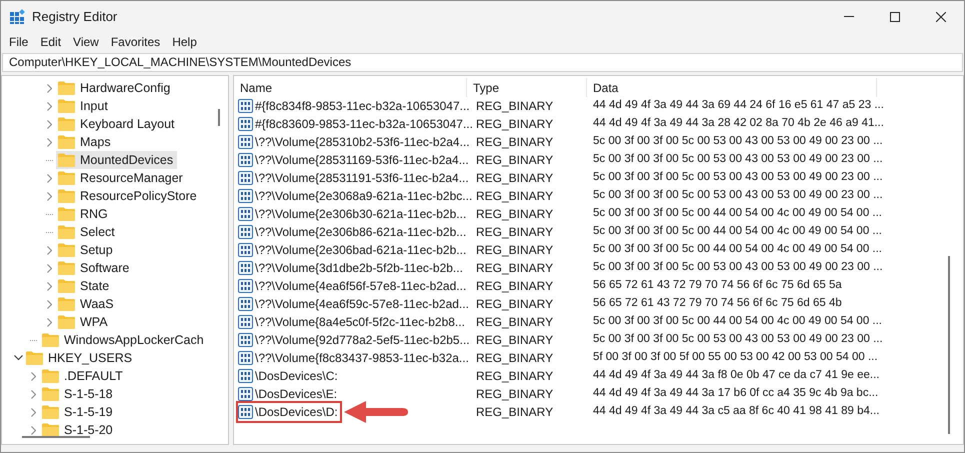  Describe the element at coordinates (128, 196) in the screenshot. I see `tree-item: ResourcePolicyStore` at that location.